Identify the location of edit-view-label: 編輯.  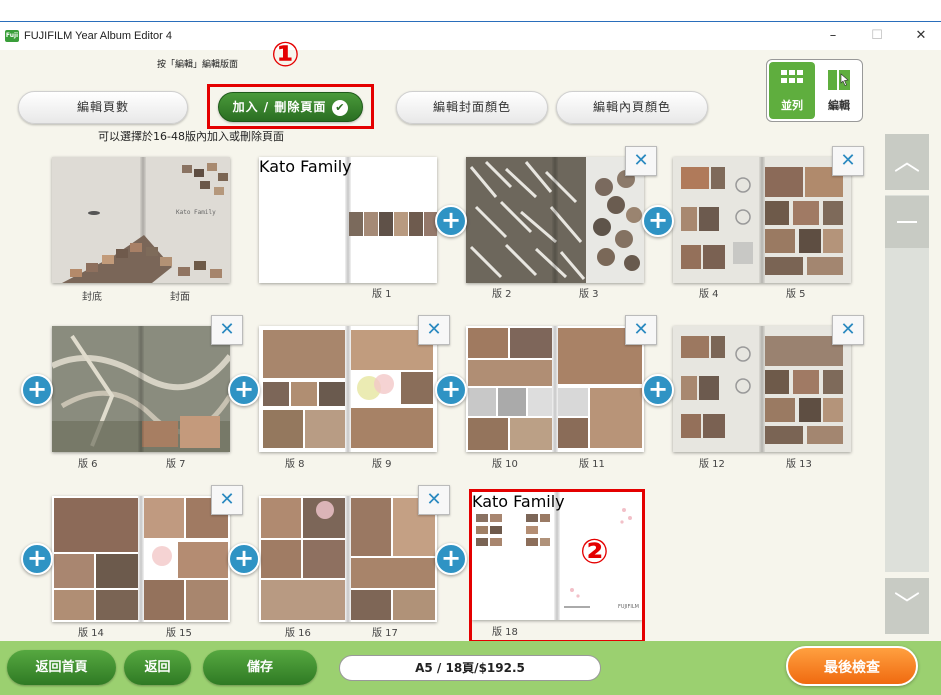
(839, 105).